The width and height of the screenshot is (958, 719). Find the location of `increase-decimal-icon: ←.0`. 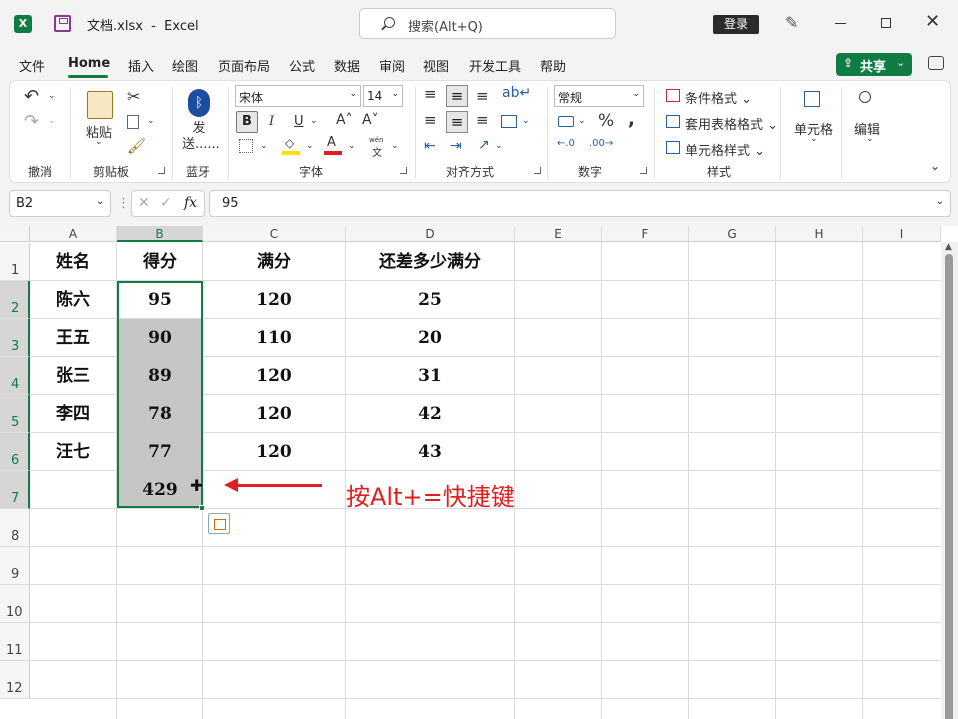

increase-decimal-icon: ←.0 is located at coordinates (566, 143).